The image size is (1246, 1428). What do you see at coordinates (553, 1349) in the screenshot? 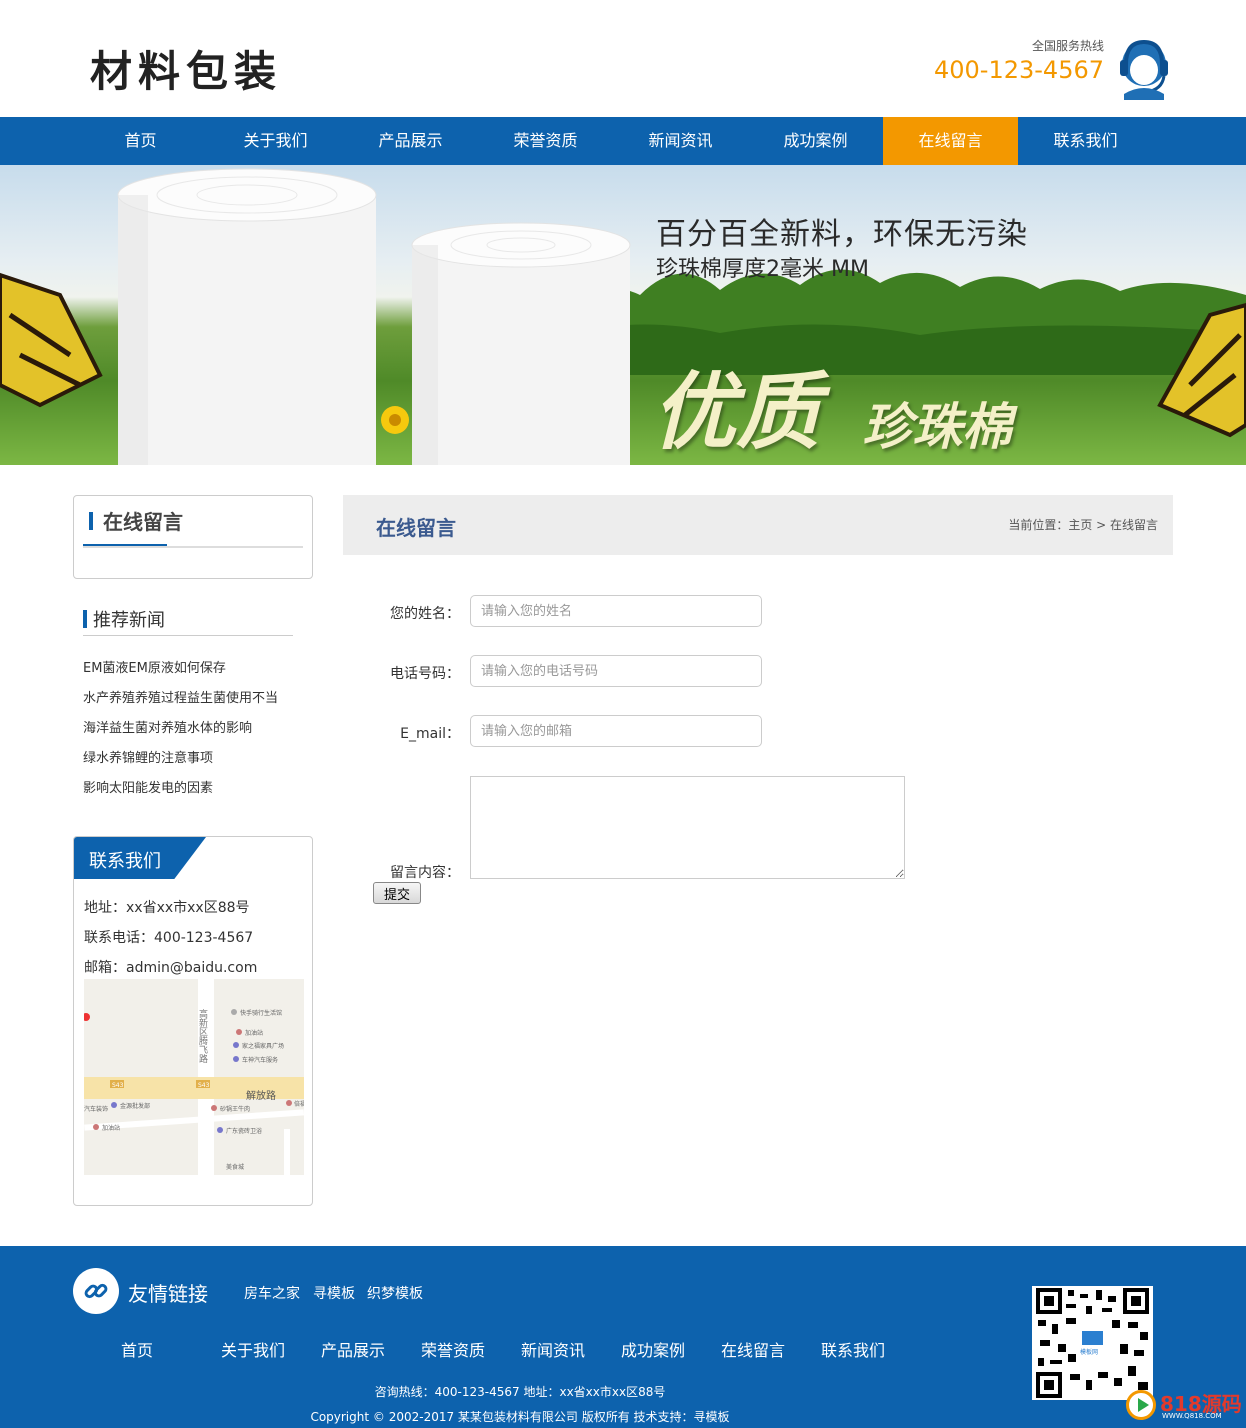
I see `footer-nav-news: 新闻资讯` at bounding box center [553, 1349].